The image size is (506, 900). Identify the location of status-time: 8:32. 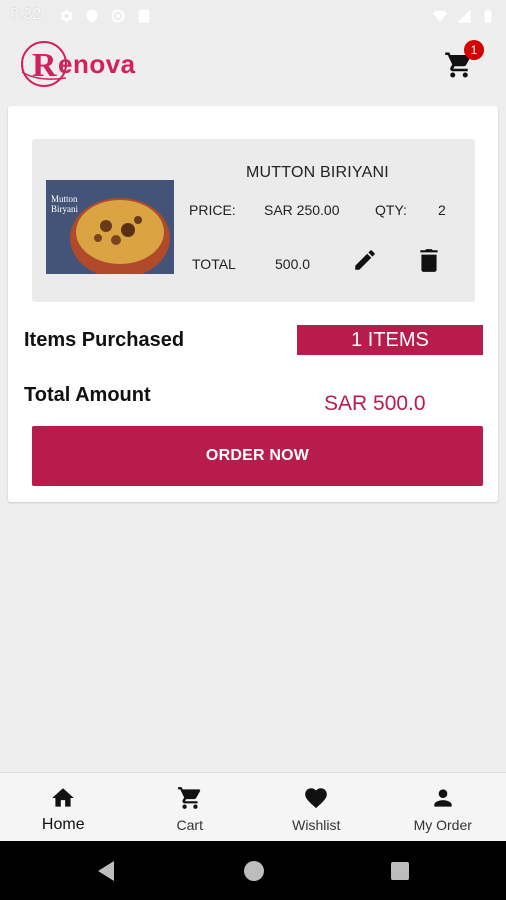
(26, 14).